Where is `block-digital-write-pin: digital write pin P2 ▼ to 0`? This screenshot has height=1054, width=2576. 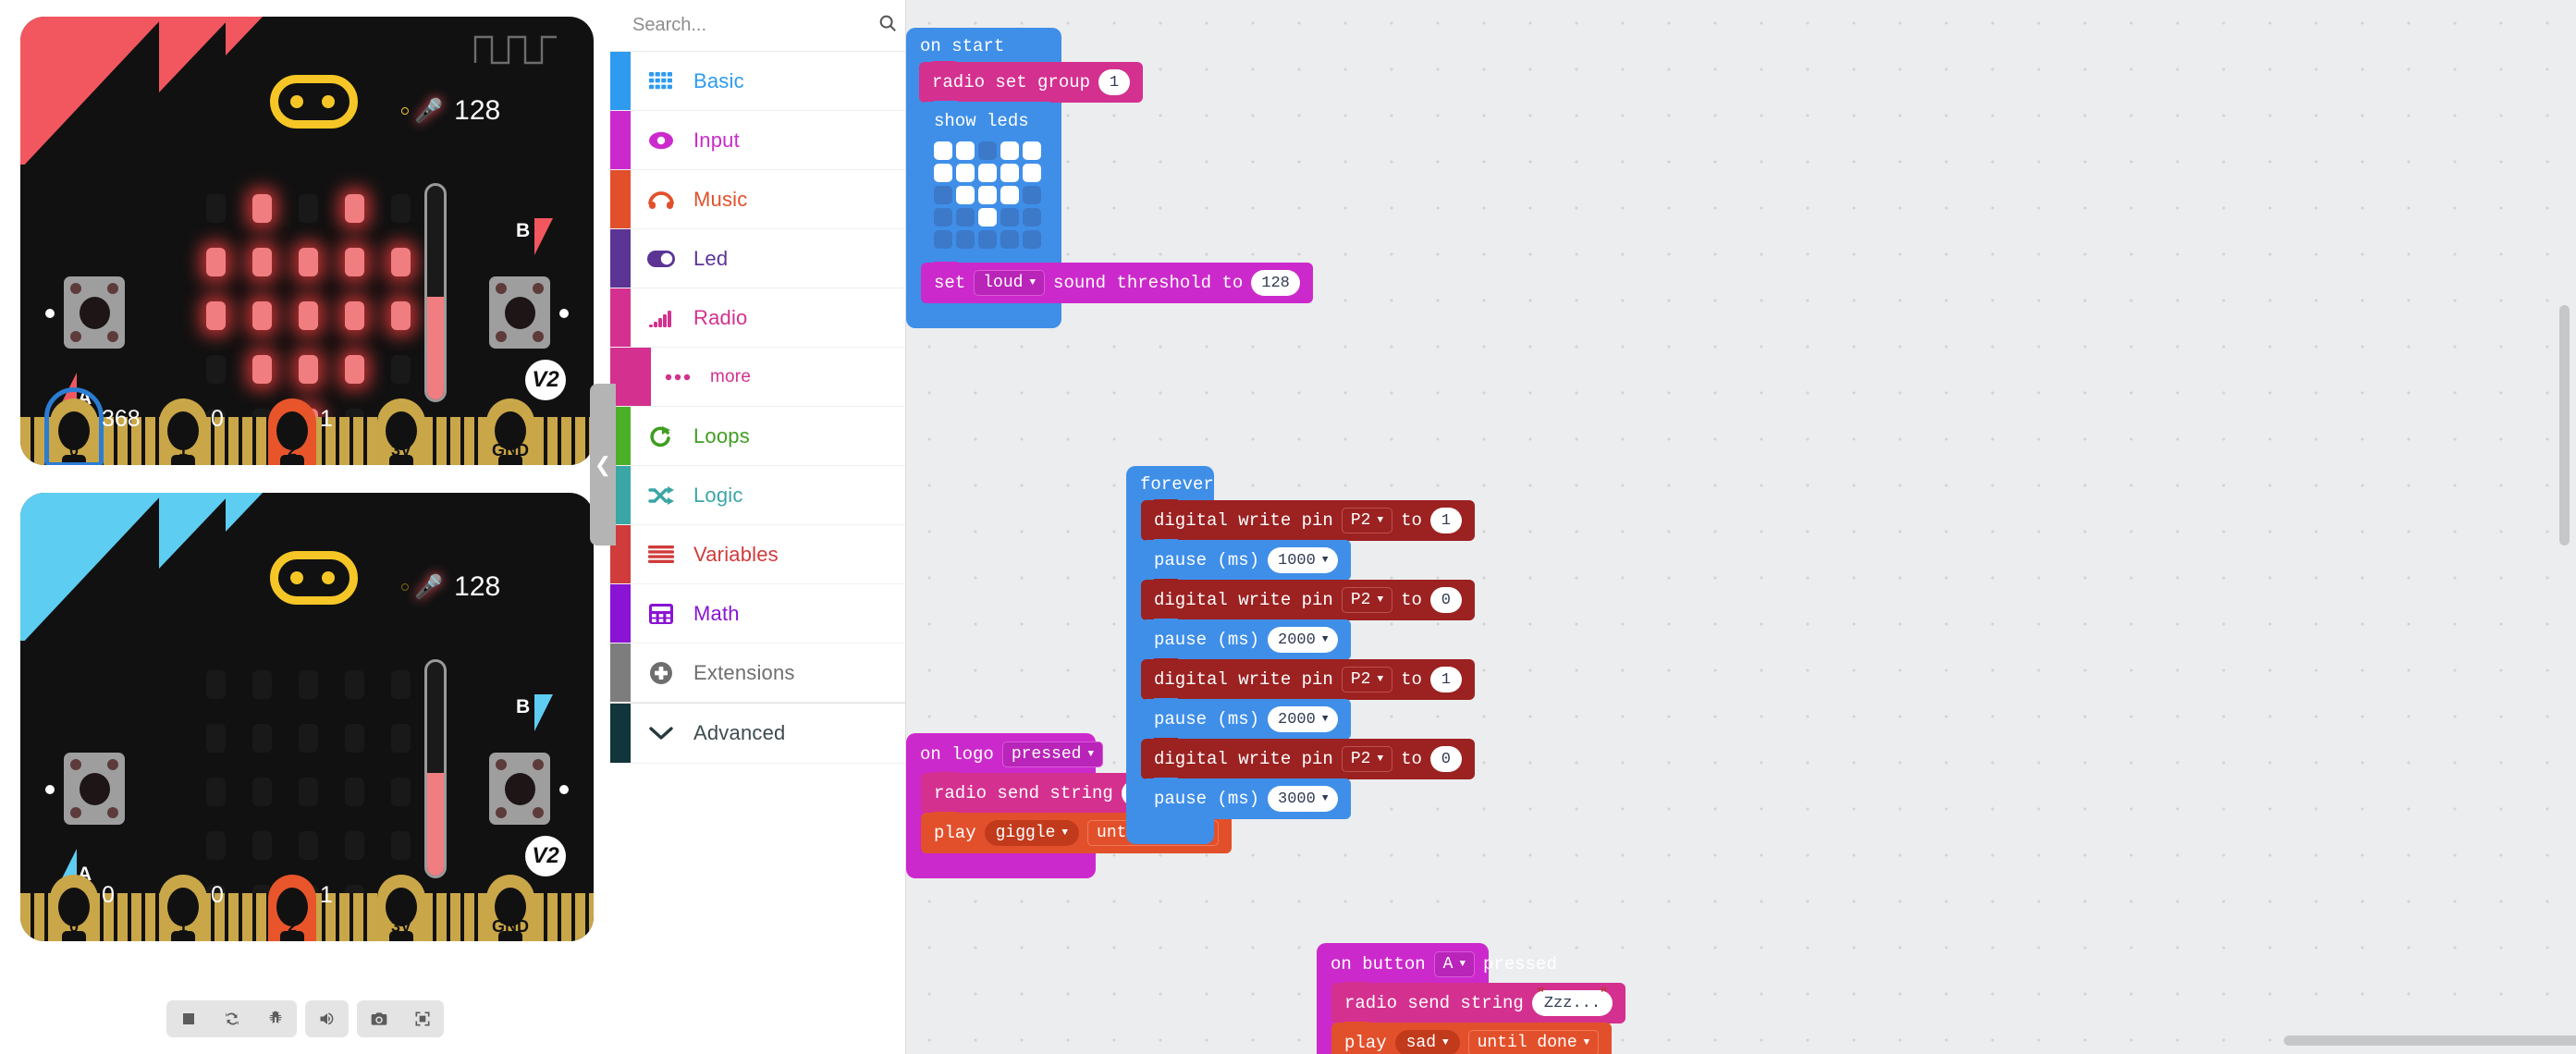 block-digital-write-pin: digital write pin P2 ▼ to 0 is located at coordinates (1308, 599).